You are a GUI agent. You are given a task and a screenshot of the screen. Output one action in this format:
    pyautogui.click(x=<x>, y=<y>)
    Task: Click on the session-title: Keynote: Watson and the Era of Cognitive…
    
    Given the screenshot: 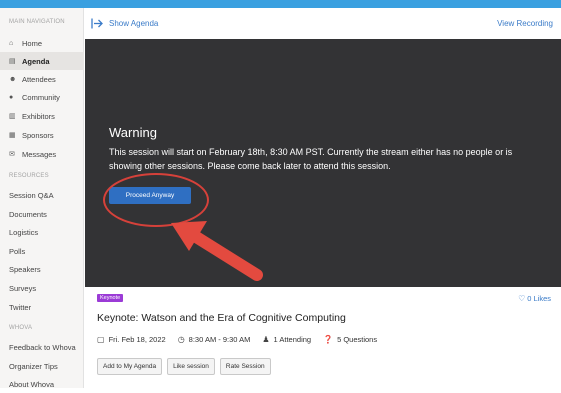 What is the action you would take?
    pyautogui.click(x=221, y=318)
    